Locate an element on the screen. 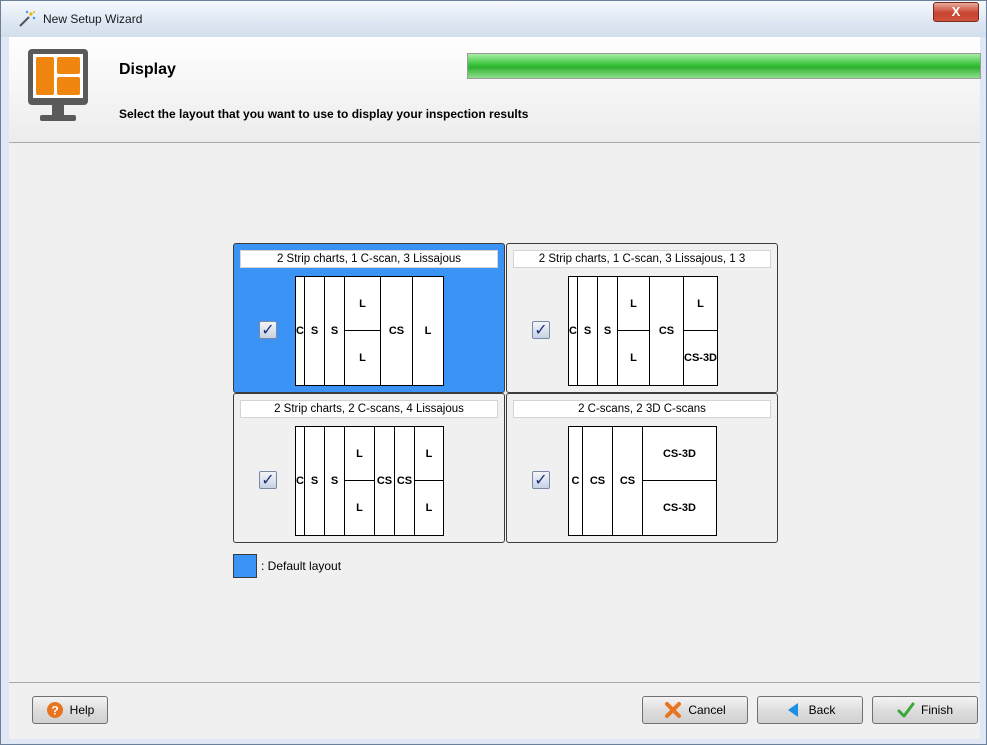 This screenshot has height=745, width=987. checkmark-icon is located at coordinates (906, 710).